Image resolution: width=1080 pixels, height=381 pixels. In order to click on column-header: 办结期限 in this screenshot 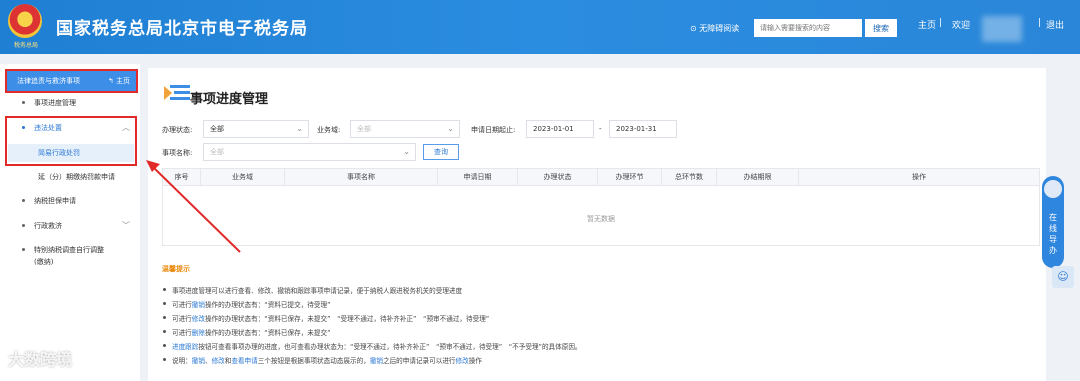, I will do `click(758, 177)`.